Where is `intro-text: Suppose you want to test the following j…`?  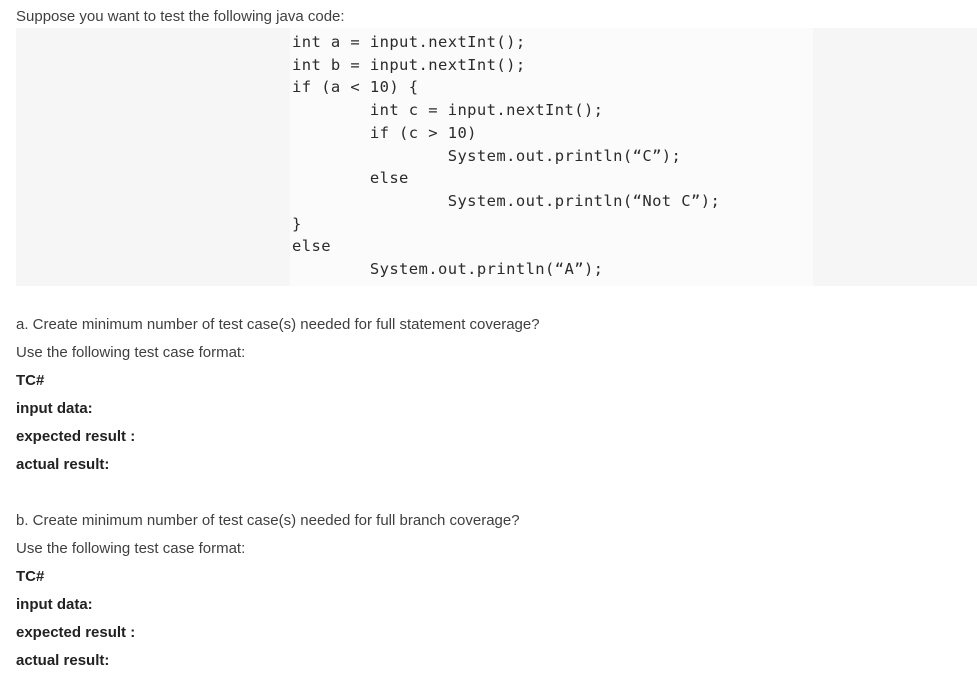 intro-text: Suppose you want to test the following j… is located at coordinates (180, 16).